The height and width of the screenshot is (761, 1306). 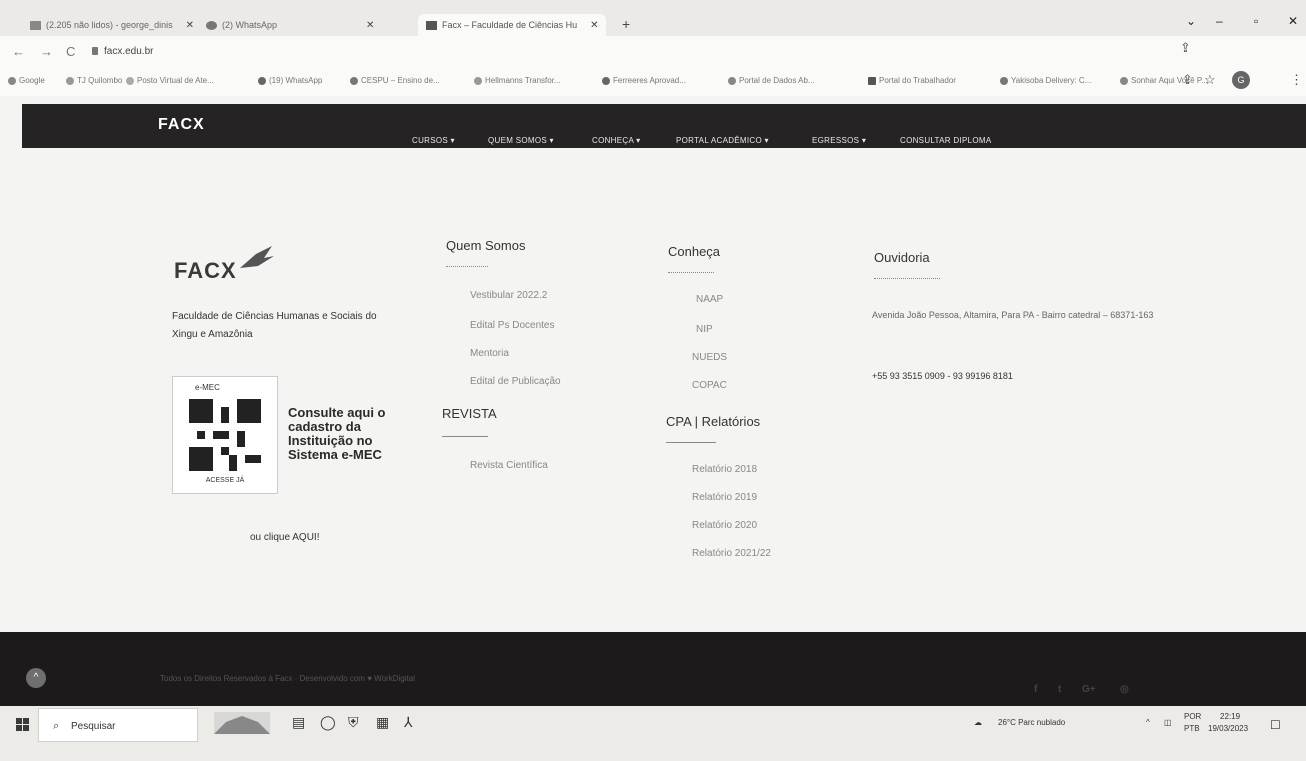 I want to click on link-relatorio-2020: Relatório 2020, so click(x=724, y=525).